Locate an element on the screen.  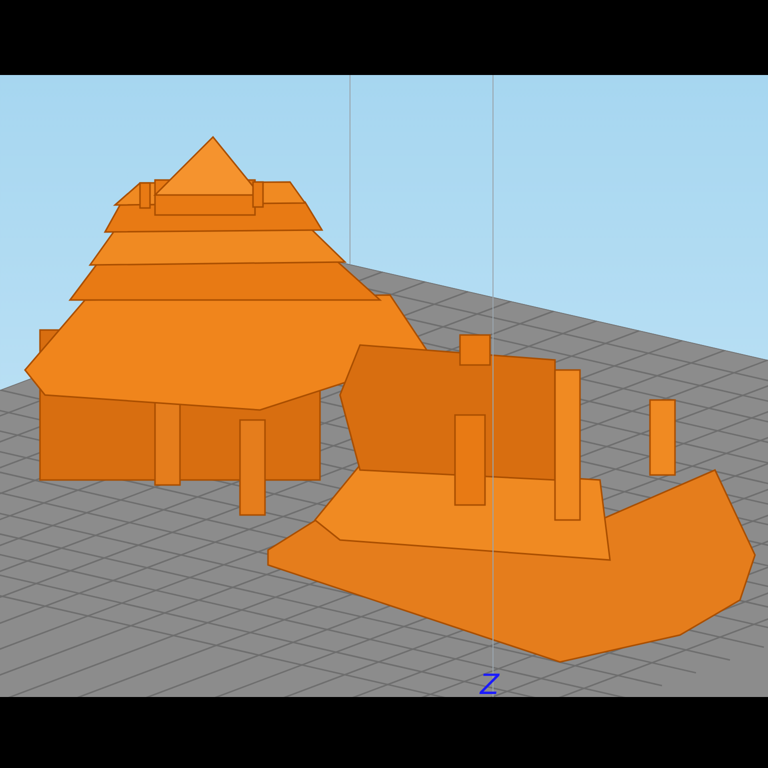
axis-label: Z is located at coordinates (490, 682).